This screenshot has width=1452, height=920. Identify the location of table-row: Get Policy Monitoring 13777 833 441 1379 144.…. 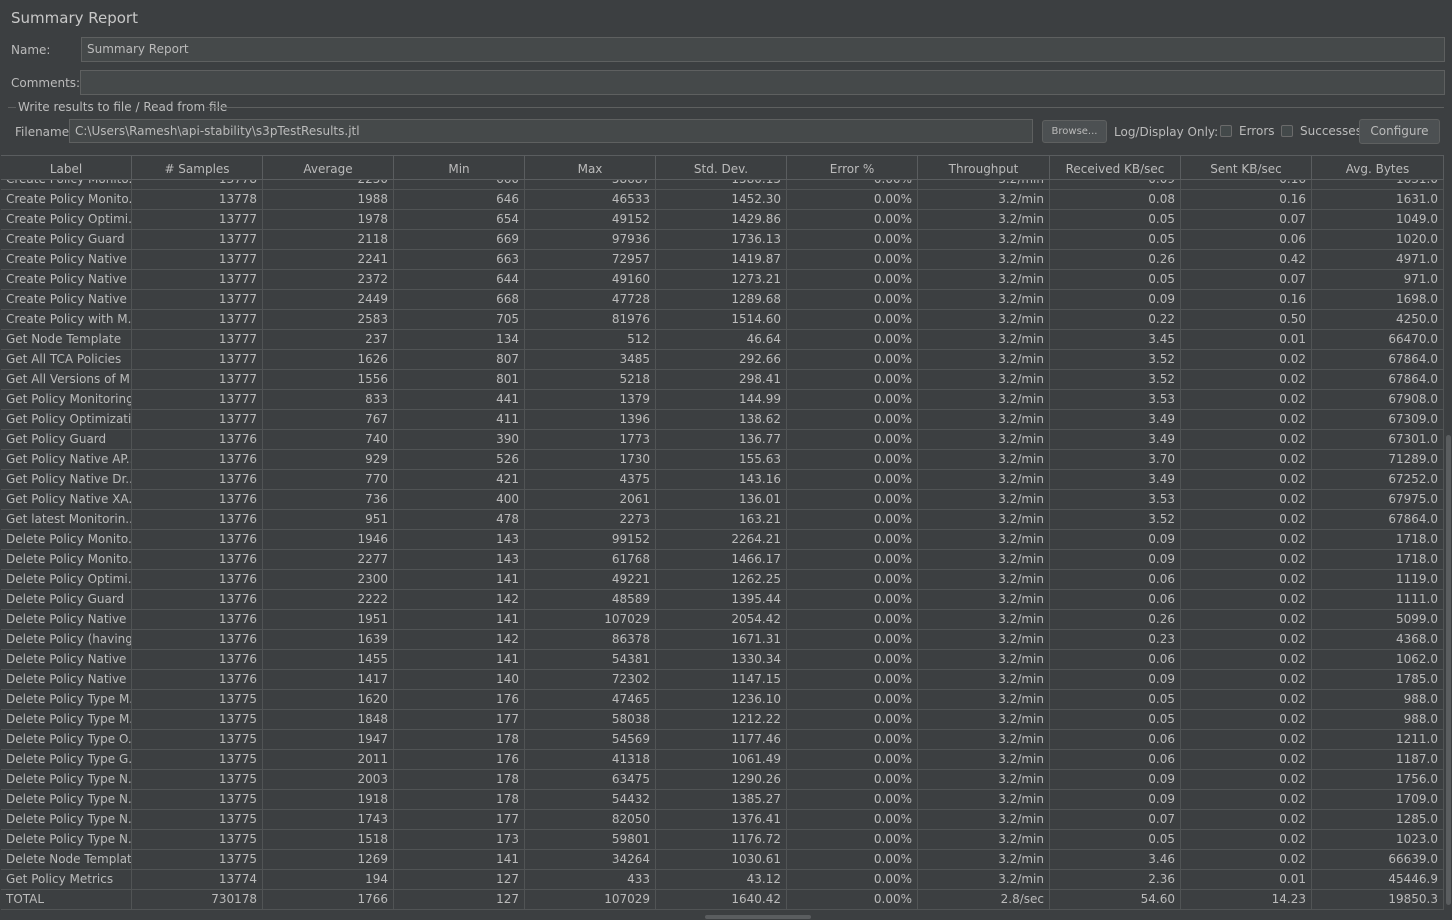
(722, 400).